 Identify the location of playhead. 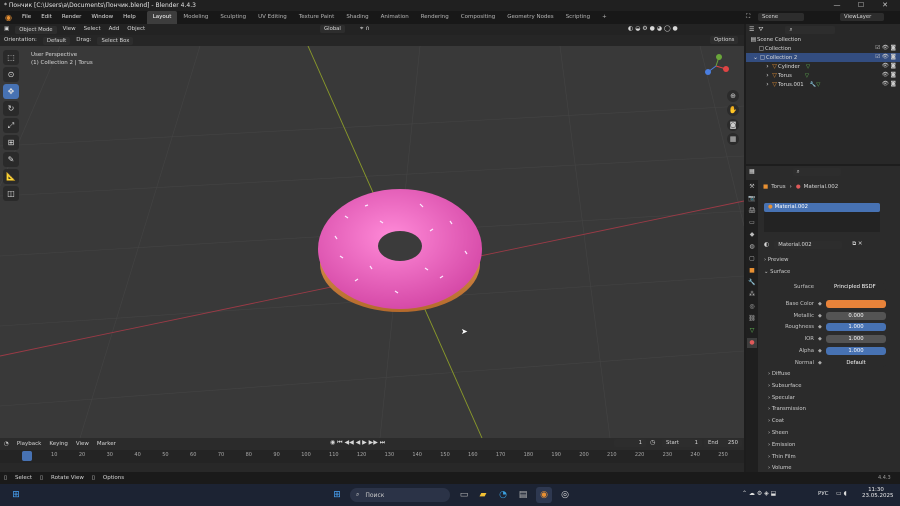
(27, 456).